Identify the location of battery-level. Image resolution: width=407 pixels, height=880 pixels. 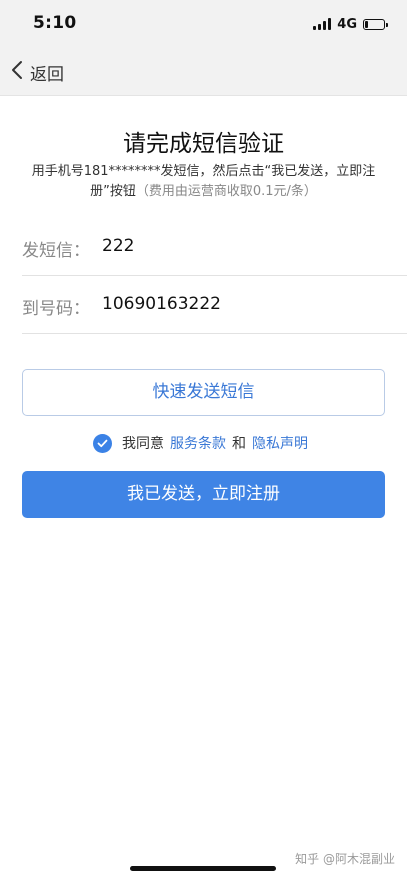
(366, 24).